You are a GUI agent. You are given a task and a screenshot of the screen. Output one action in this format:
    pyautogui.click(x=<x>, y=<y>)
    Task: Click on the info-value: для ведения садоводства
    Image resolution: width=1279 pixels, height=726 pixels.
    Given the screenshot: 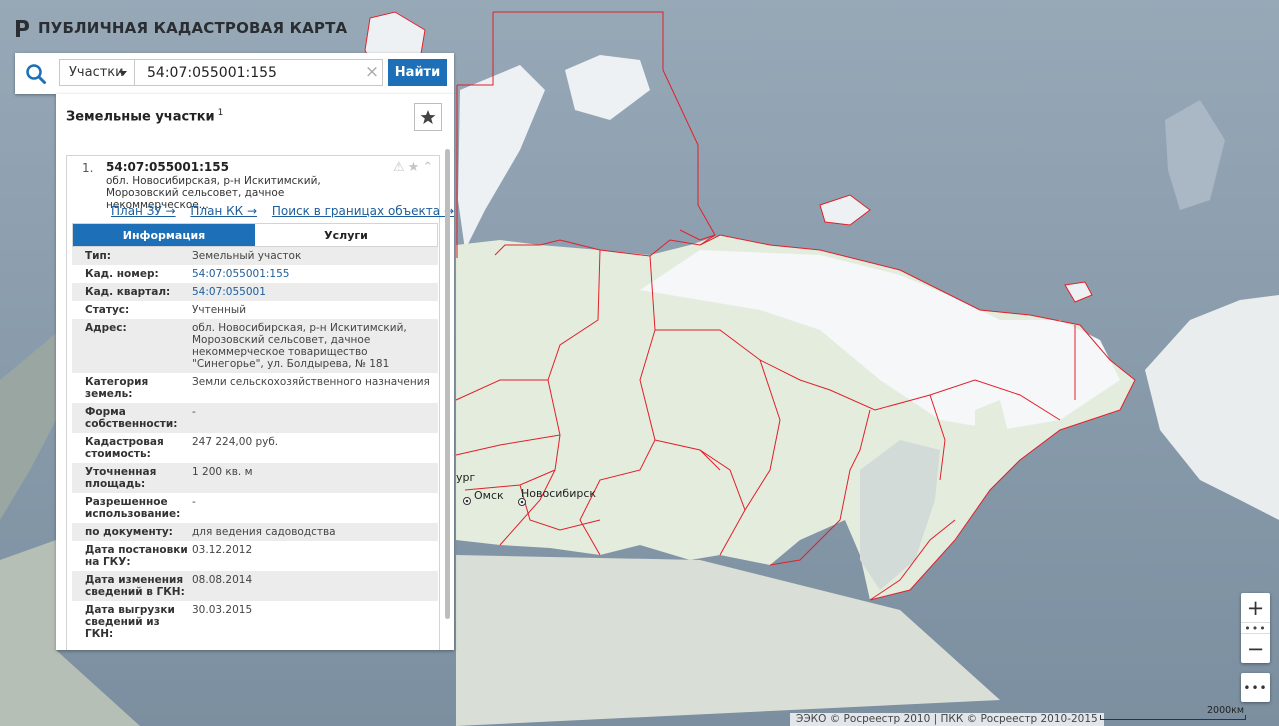 What is the action you would take?
    pyautogui.click(x=264, y=532)
    